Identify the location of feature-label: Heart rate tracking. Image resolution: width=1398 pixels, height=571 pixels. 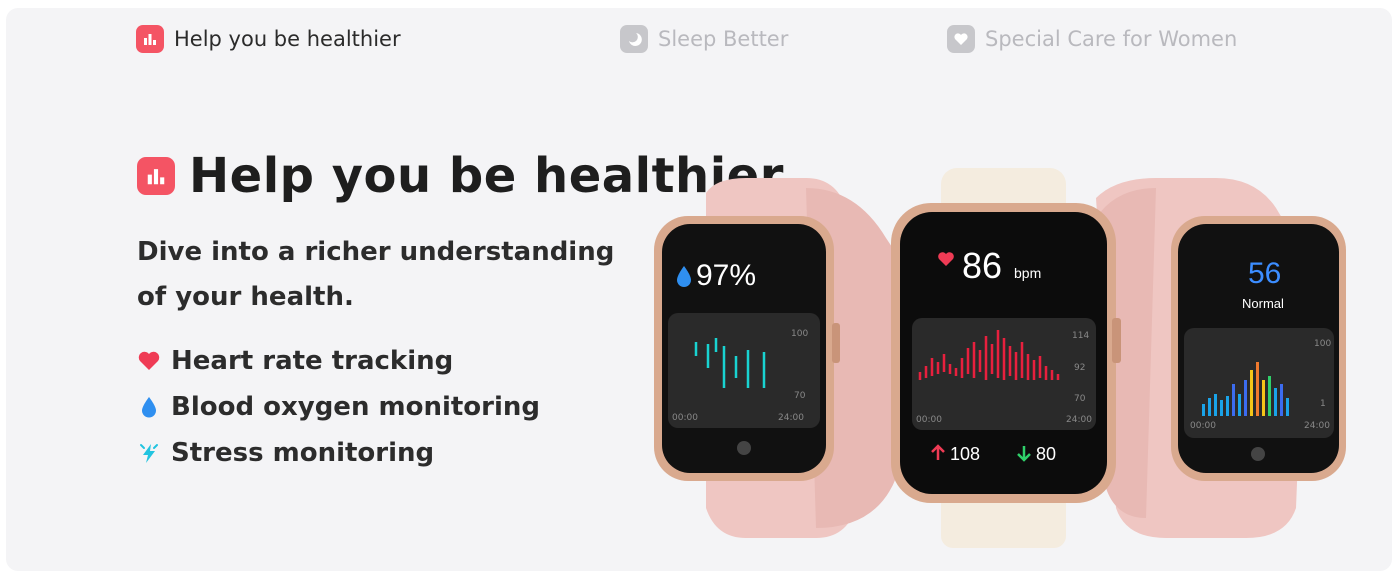
(312, 361).